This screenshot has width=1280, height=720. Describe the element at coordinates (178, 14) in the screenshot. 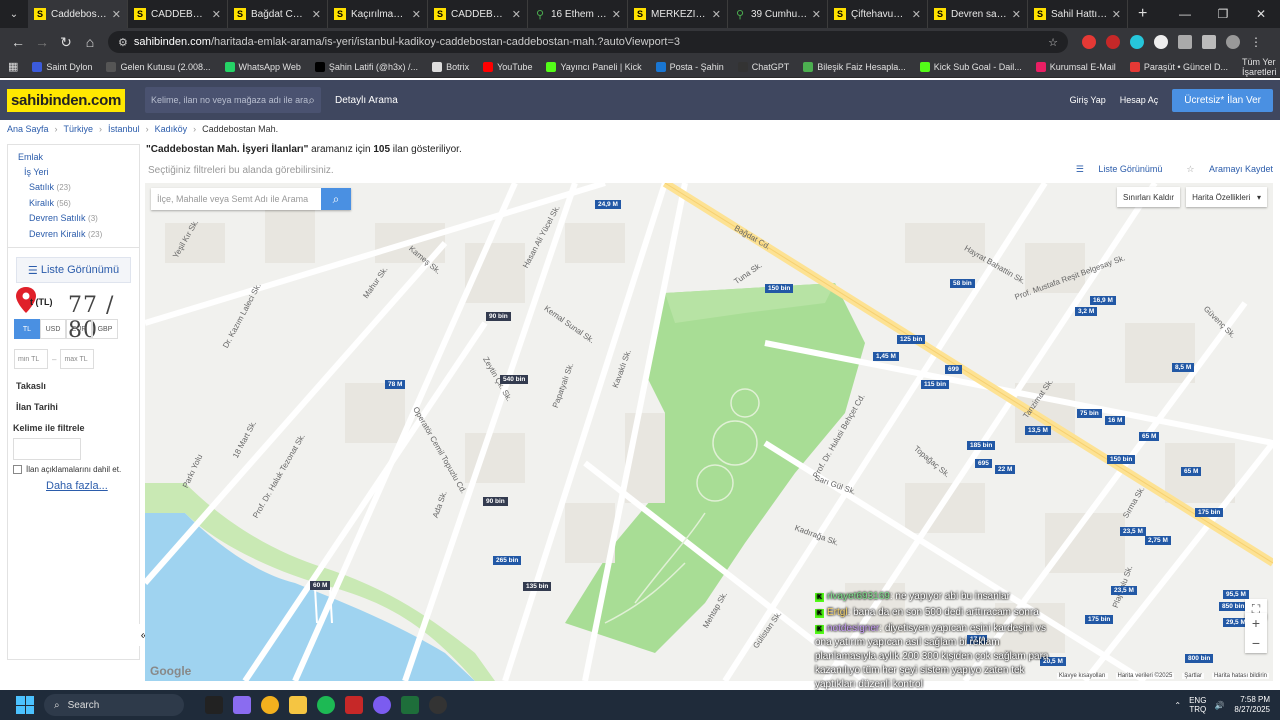

I see `browser-tab: S CADDEBOSTAN ✕` at that location.